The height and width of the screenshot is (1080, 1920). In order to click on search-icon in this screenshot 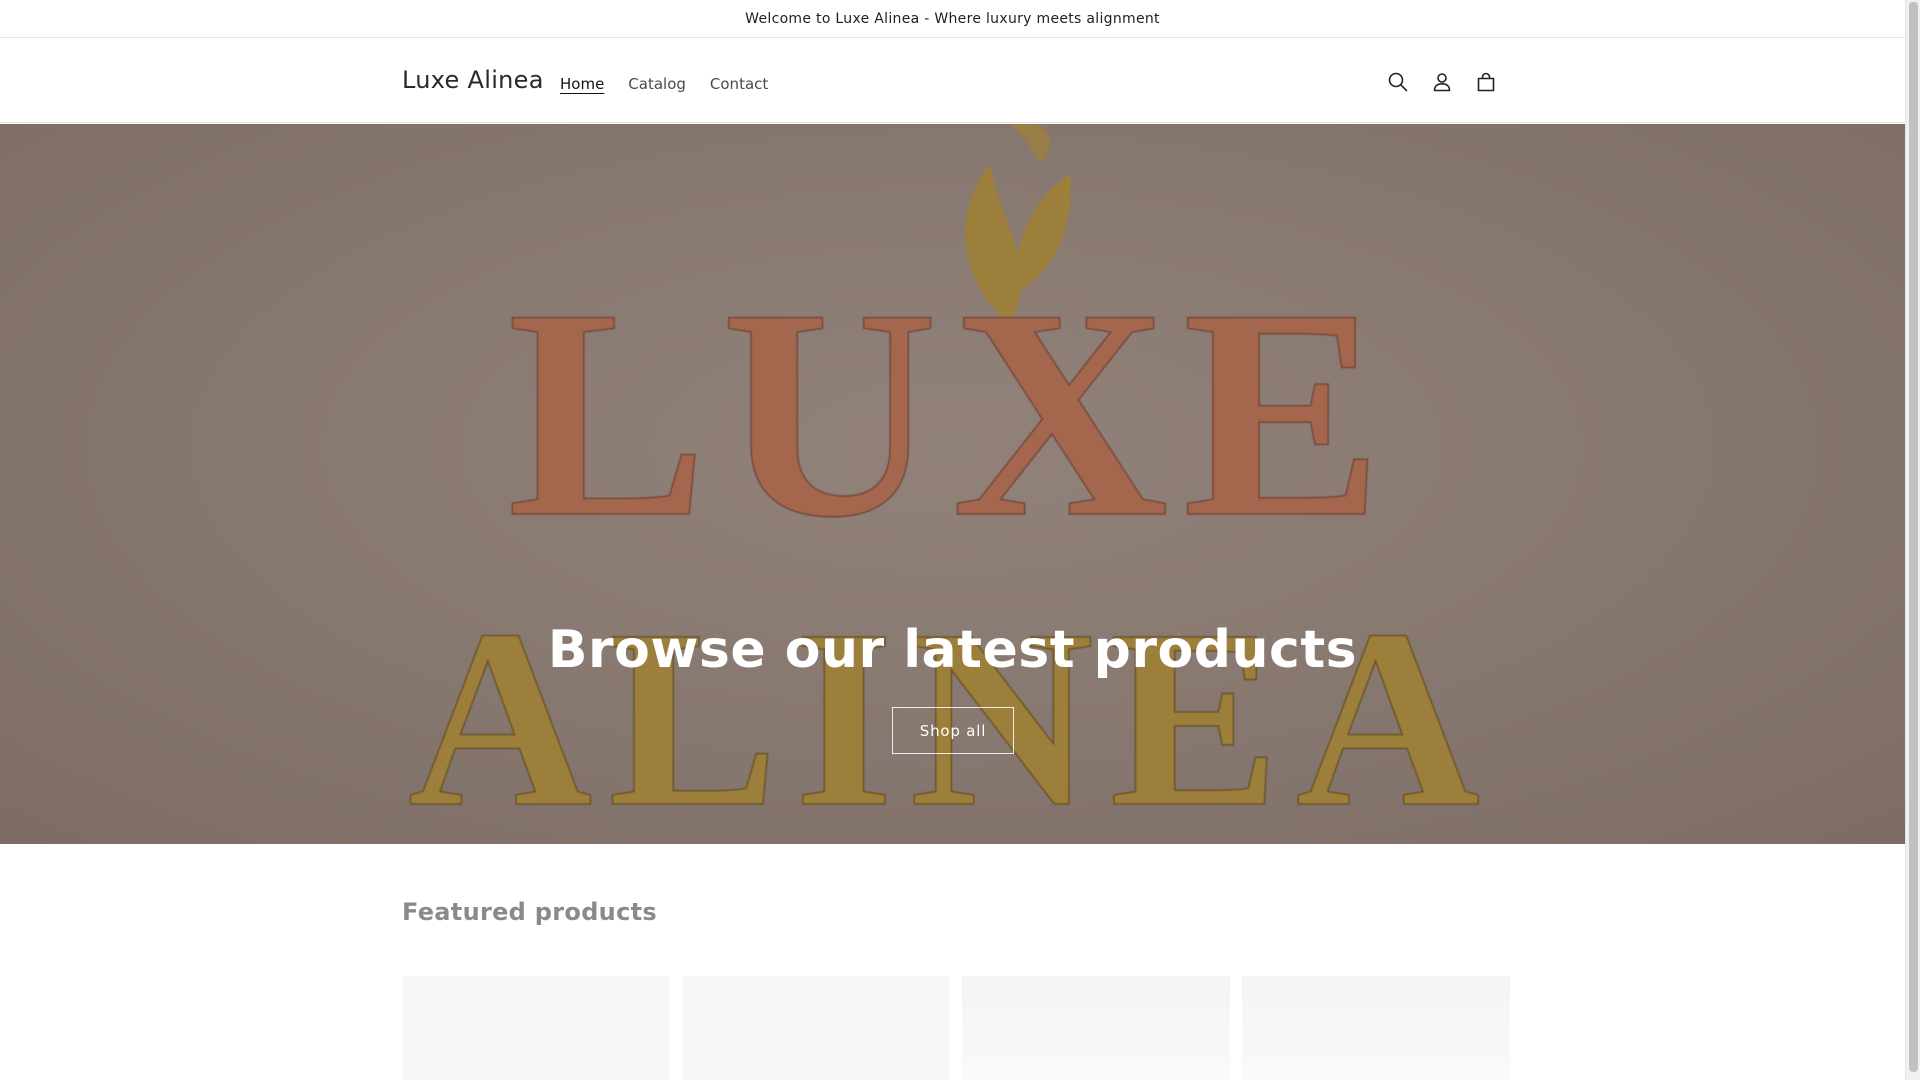, I will do `click(1398, 82)`.